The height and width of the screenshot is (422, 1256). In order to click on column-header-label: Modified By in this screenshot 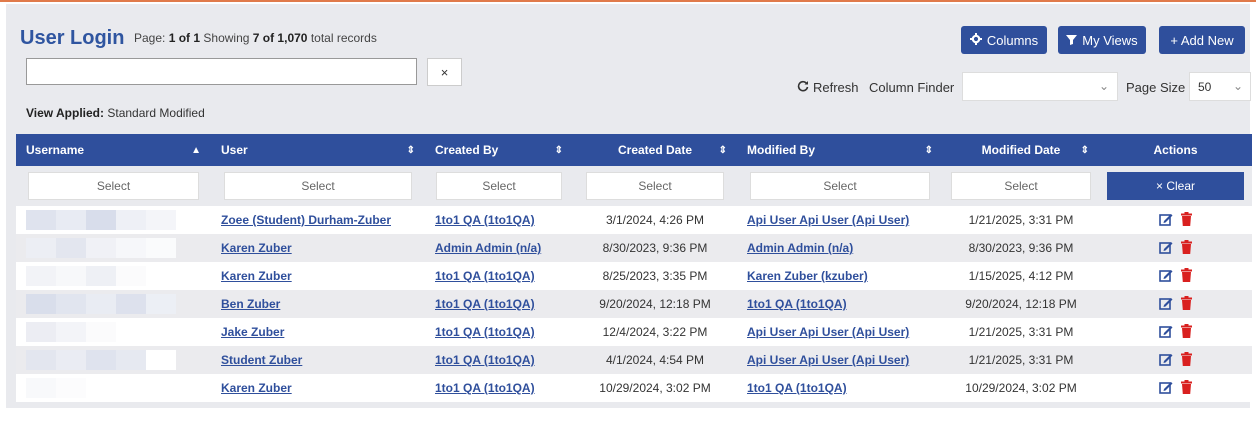, I will do `click(781, 150)`.